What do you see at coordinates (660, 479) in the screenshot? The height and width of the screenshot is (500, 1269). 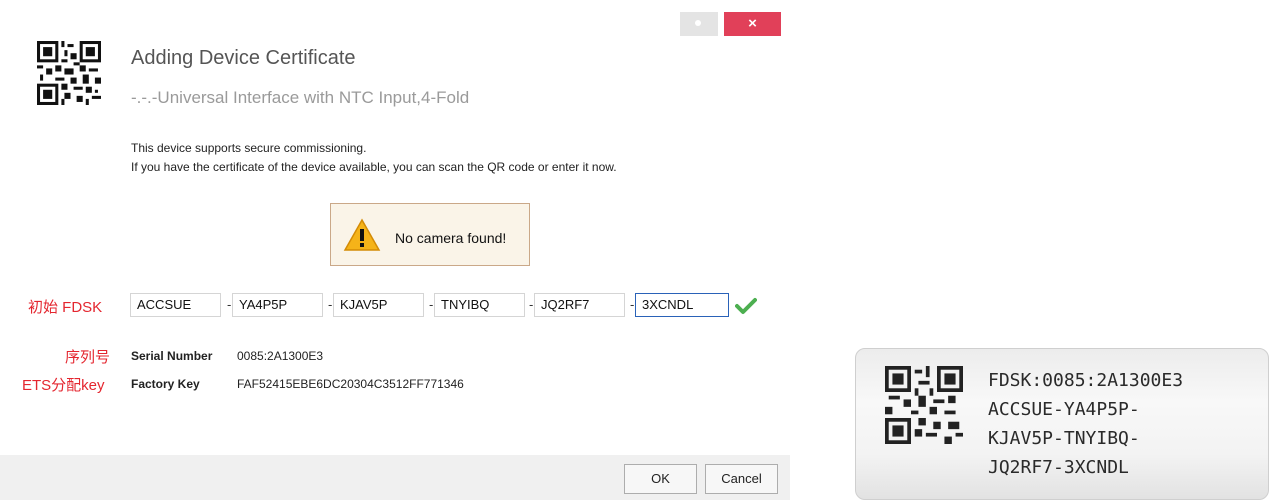 I see `ok-button: OK` at bounding box center [660, 479].